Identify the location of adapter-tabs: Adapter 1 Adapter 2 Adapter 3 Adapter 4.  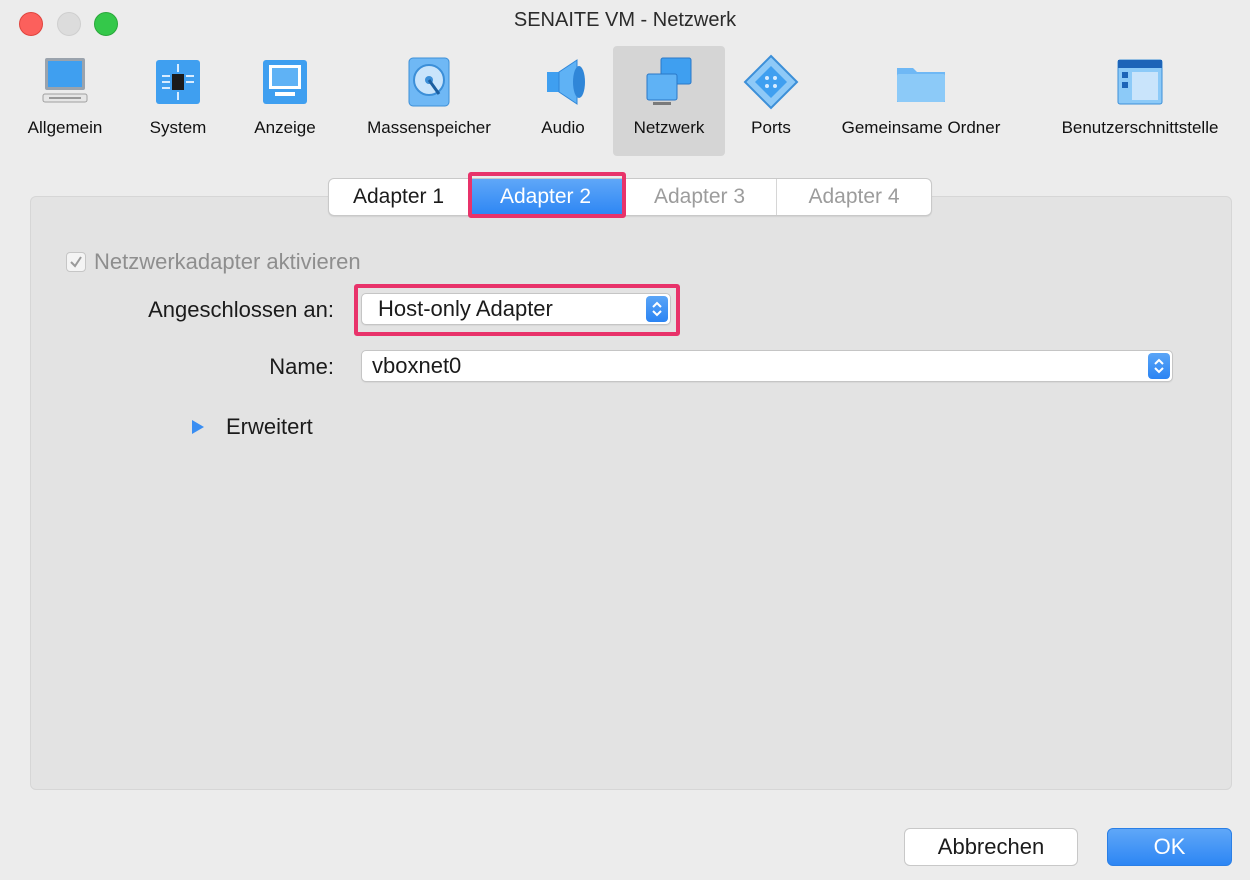
(630, 197).